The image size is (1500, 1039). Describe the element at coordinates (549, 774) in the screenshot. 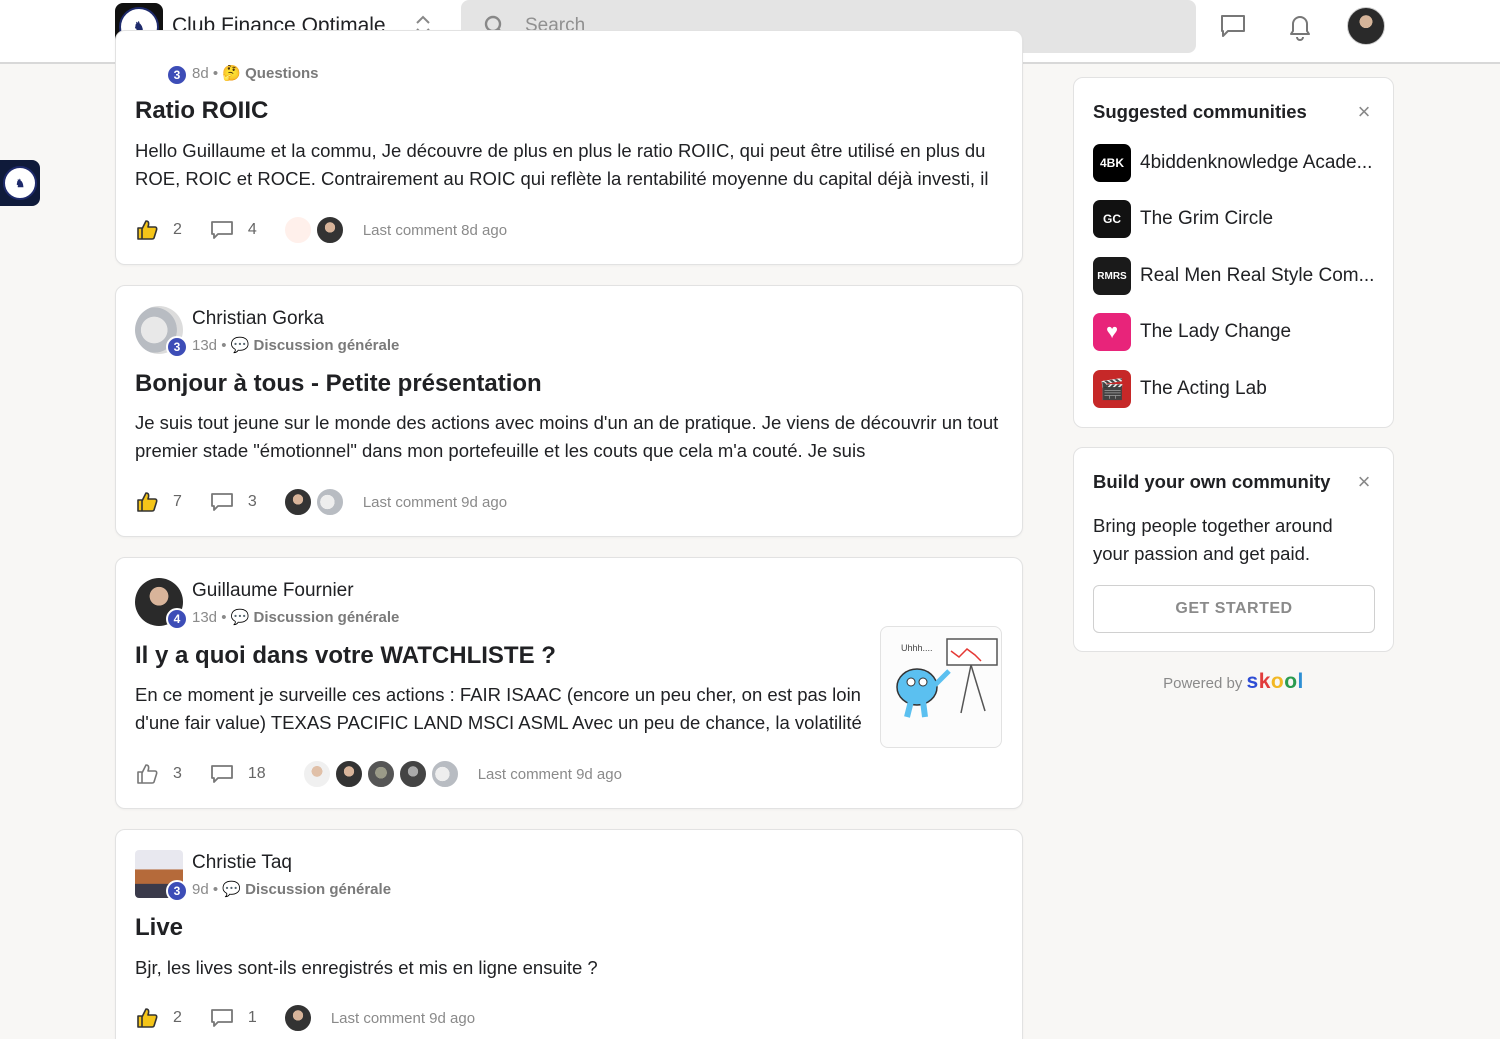

I see `last-comment: Last comment 9d ago` at that location.